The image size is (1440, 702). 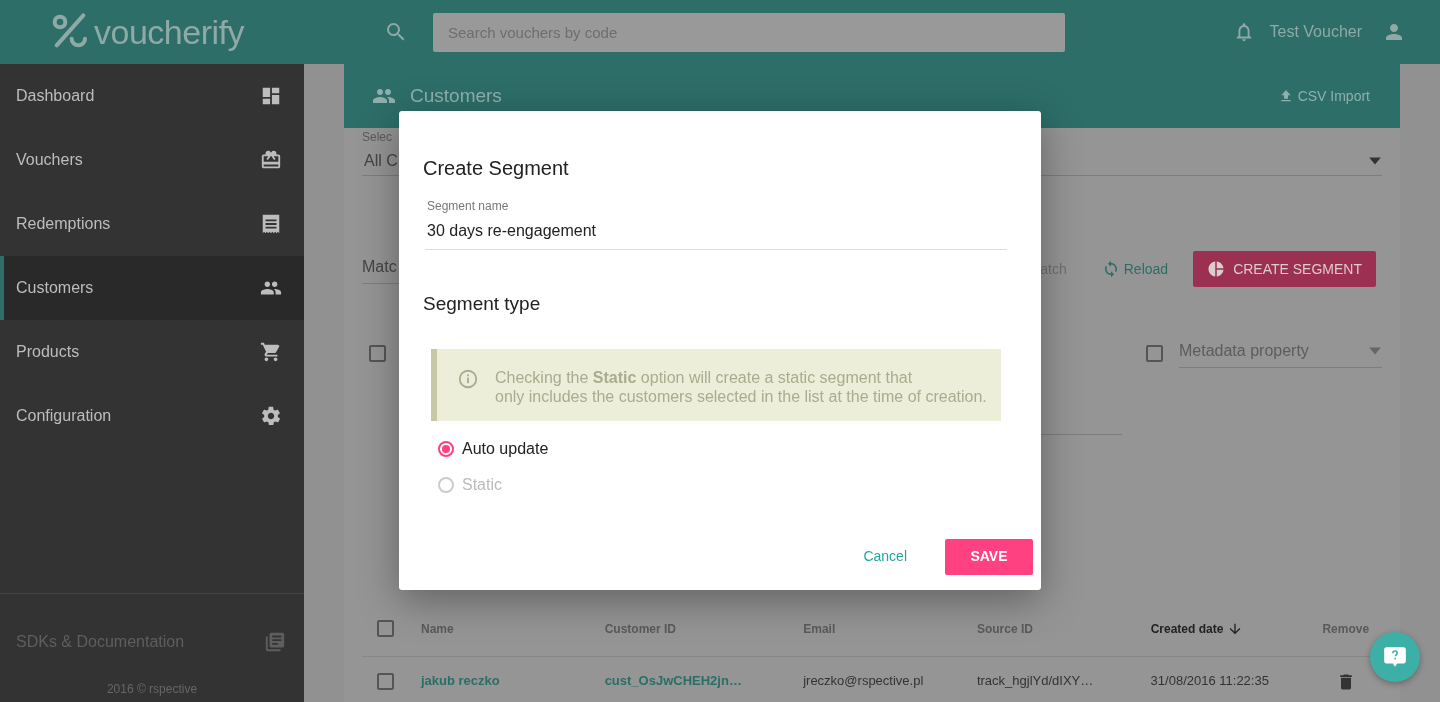 What do you see at coordinates (989, 556) in the screenshot?
I see `save-button: SAVE` at bounding box center [989, 556].